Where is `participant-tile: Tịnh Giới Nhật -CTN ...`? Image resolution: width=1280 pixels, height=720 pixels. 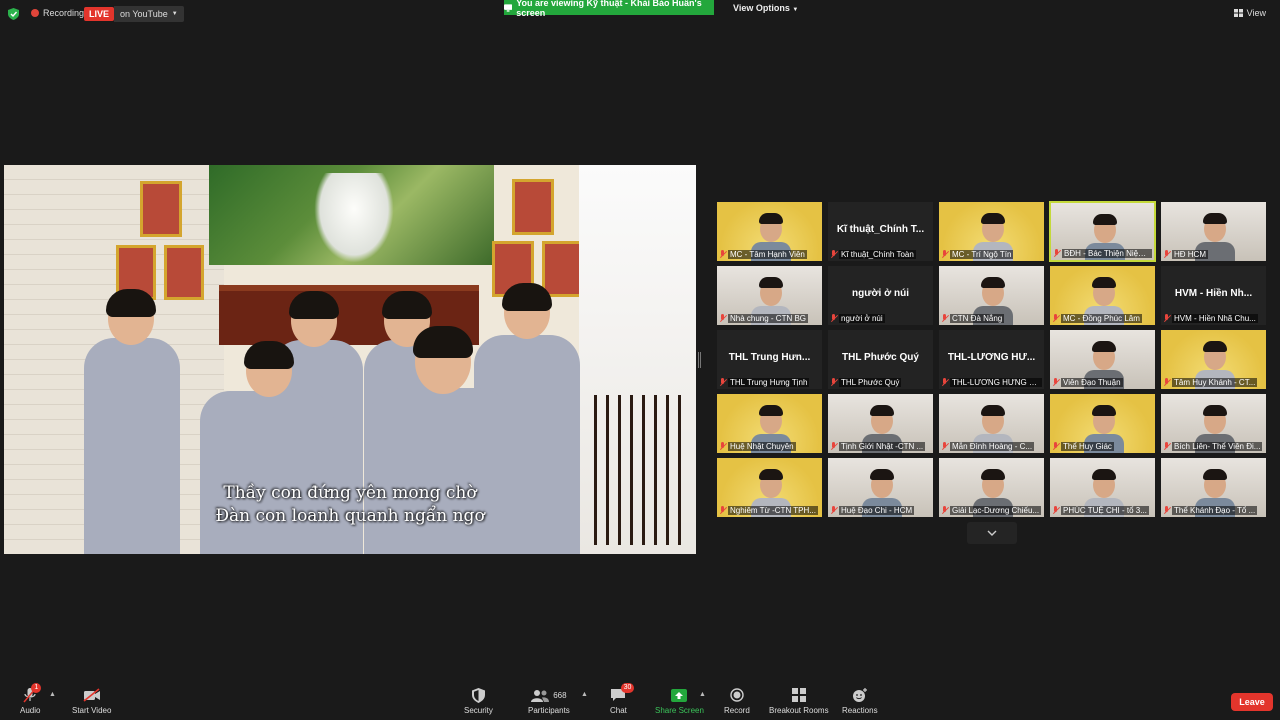 participant-tile: Tịnh Giới Nhật -CTN ... is located at coordinates (880, 423).